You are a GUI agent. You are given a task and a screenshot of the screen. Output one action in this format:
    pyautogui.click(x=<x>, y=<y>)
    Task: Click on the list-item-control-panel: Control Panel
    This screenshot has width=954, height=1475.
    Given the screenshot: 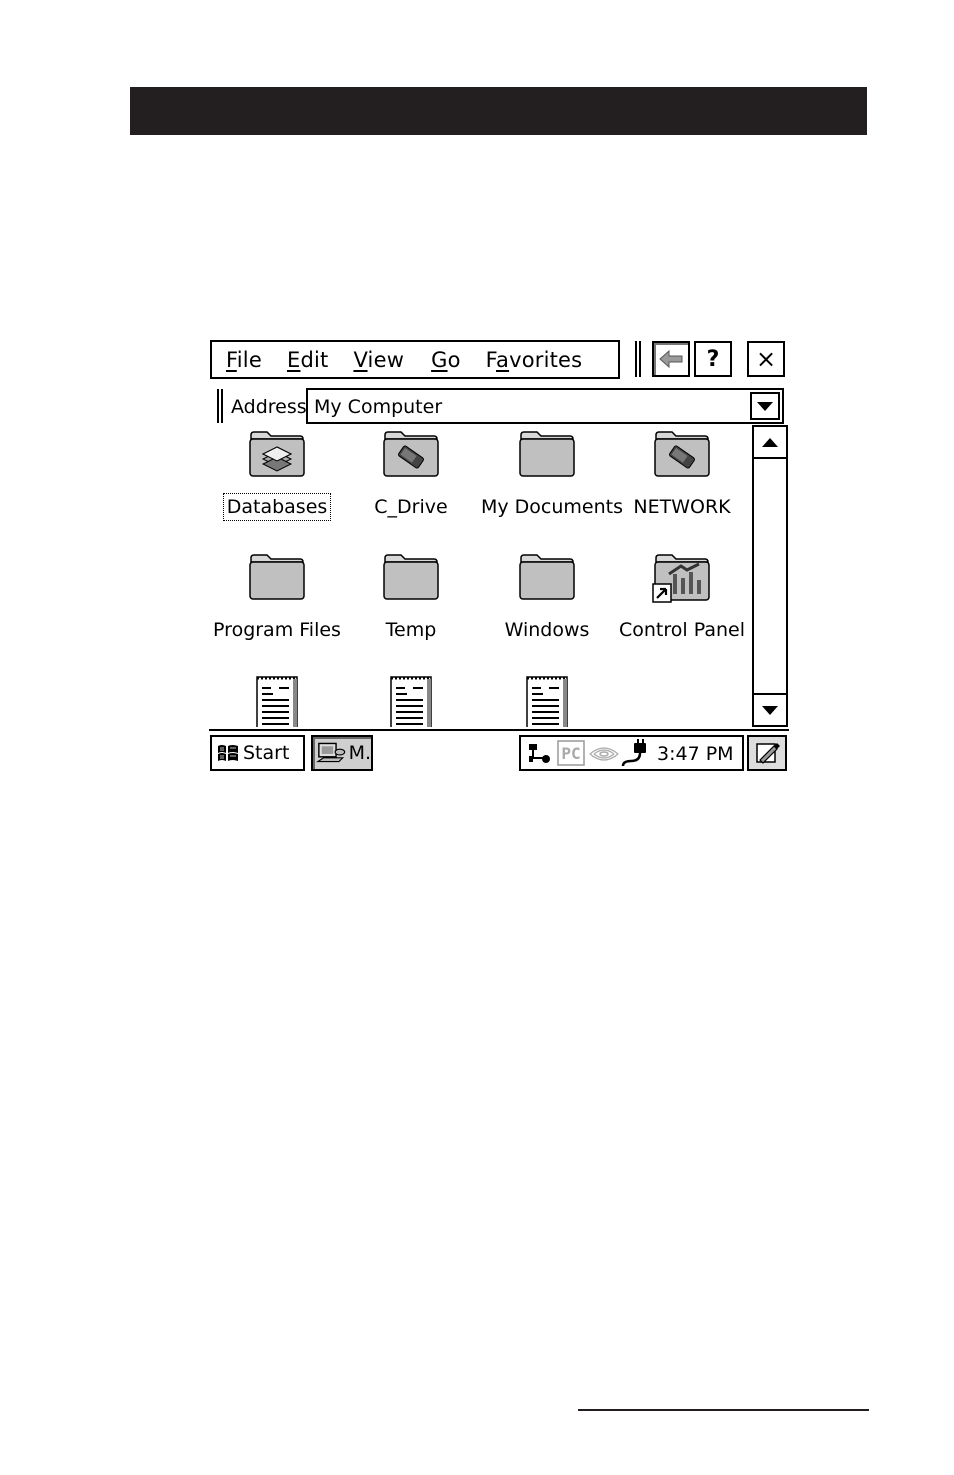 What is the action you would take?
    pyautogui.click(x=682, y=607)
    